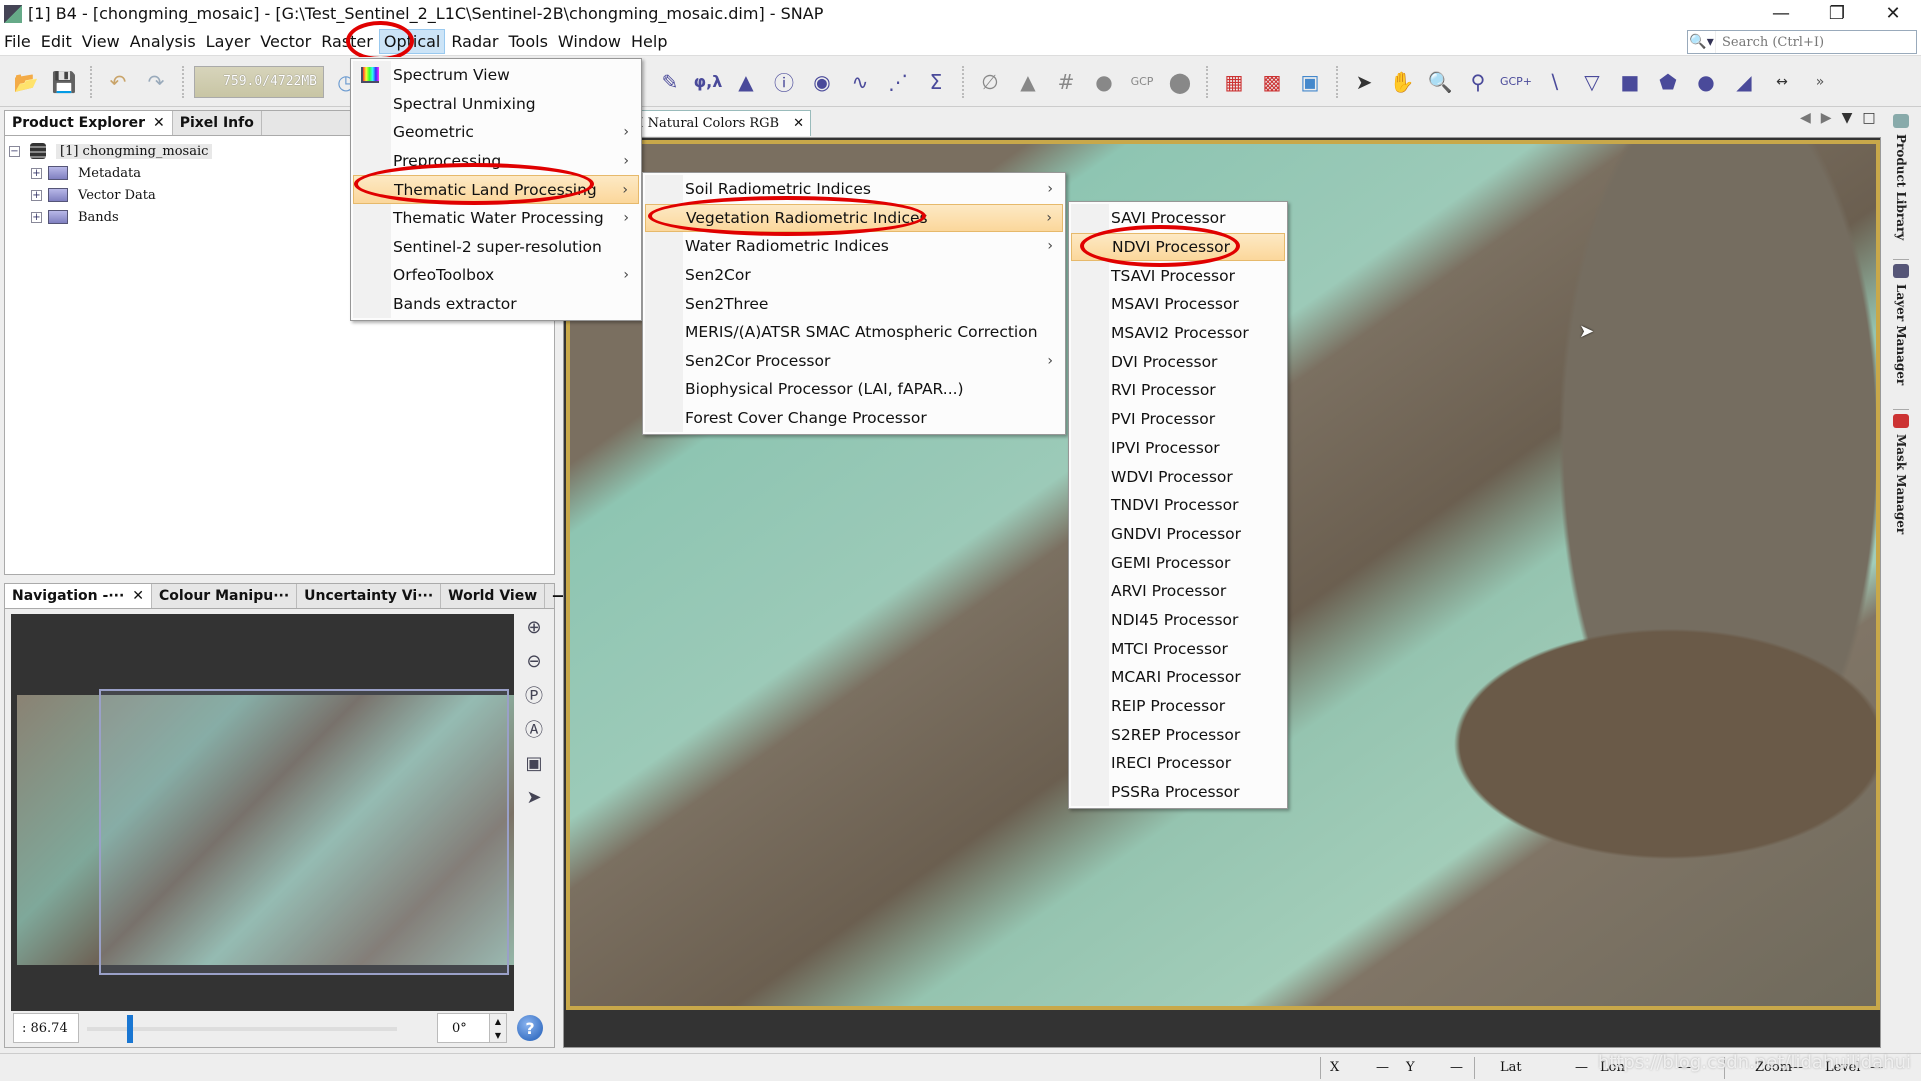  I want to click on menu-item-s2rep-processor: S2REP Processor, so click(1178, 734).